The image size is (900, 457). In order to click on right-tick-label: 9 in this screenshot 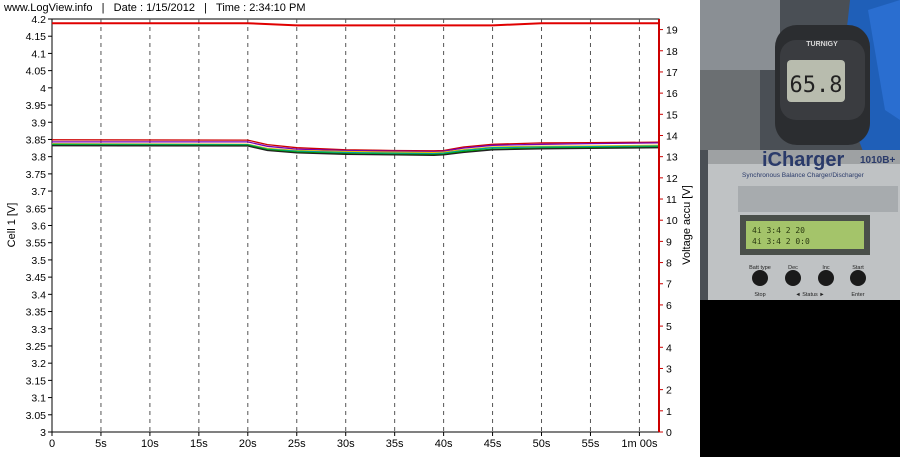, I will do `click(669, 242)`.